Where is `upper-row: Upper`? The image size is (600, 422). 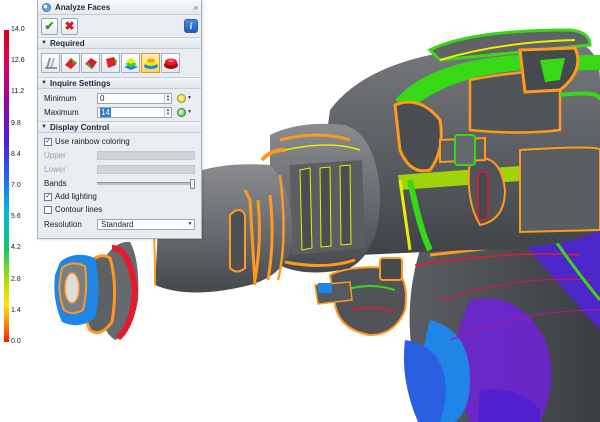 upper-row: Upper is located at coordinates (119, 155).